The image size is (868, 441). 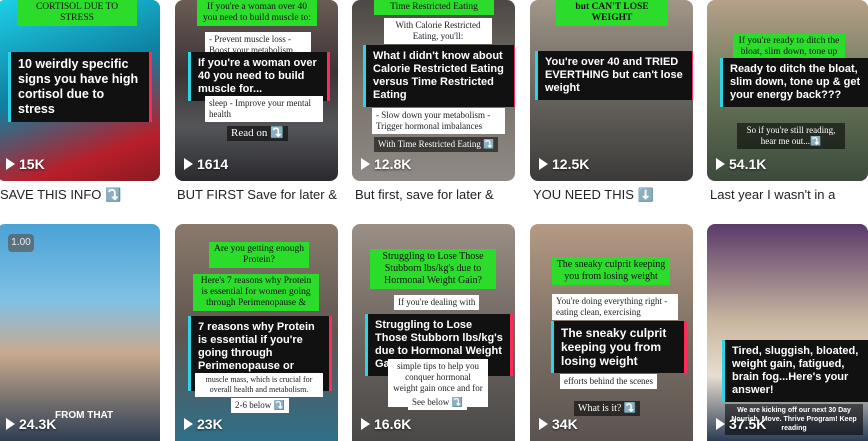 I want to click on top-note: With Calorie Restricted Eating, you'll:, so click(x=438, y=31).